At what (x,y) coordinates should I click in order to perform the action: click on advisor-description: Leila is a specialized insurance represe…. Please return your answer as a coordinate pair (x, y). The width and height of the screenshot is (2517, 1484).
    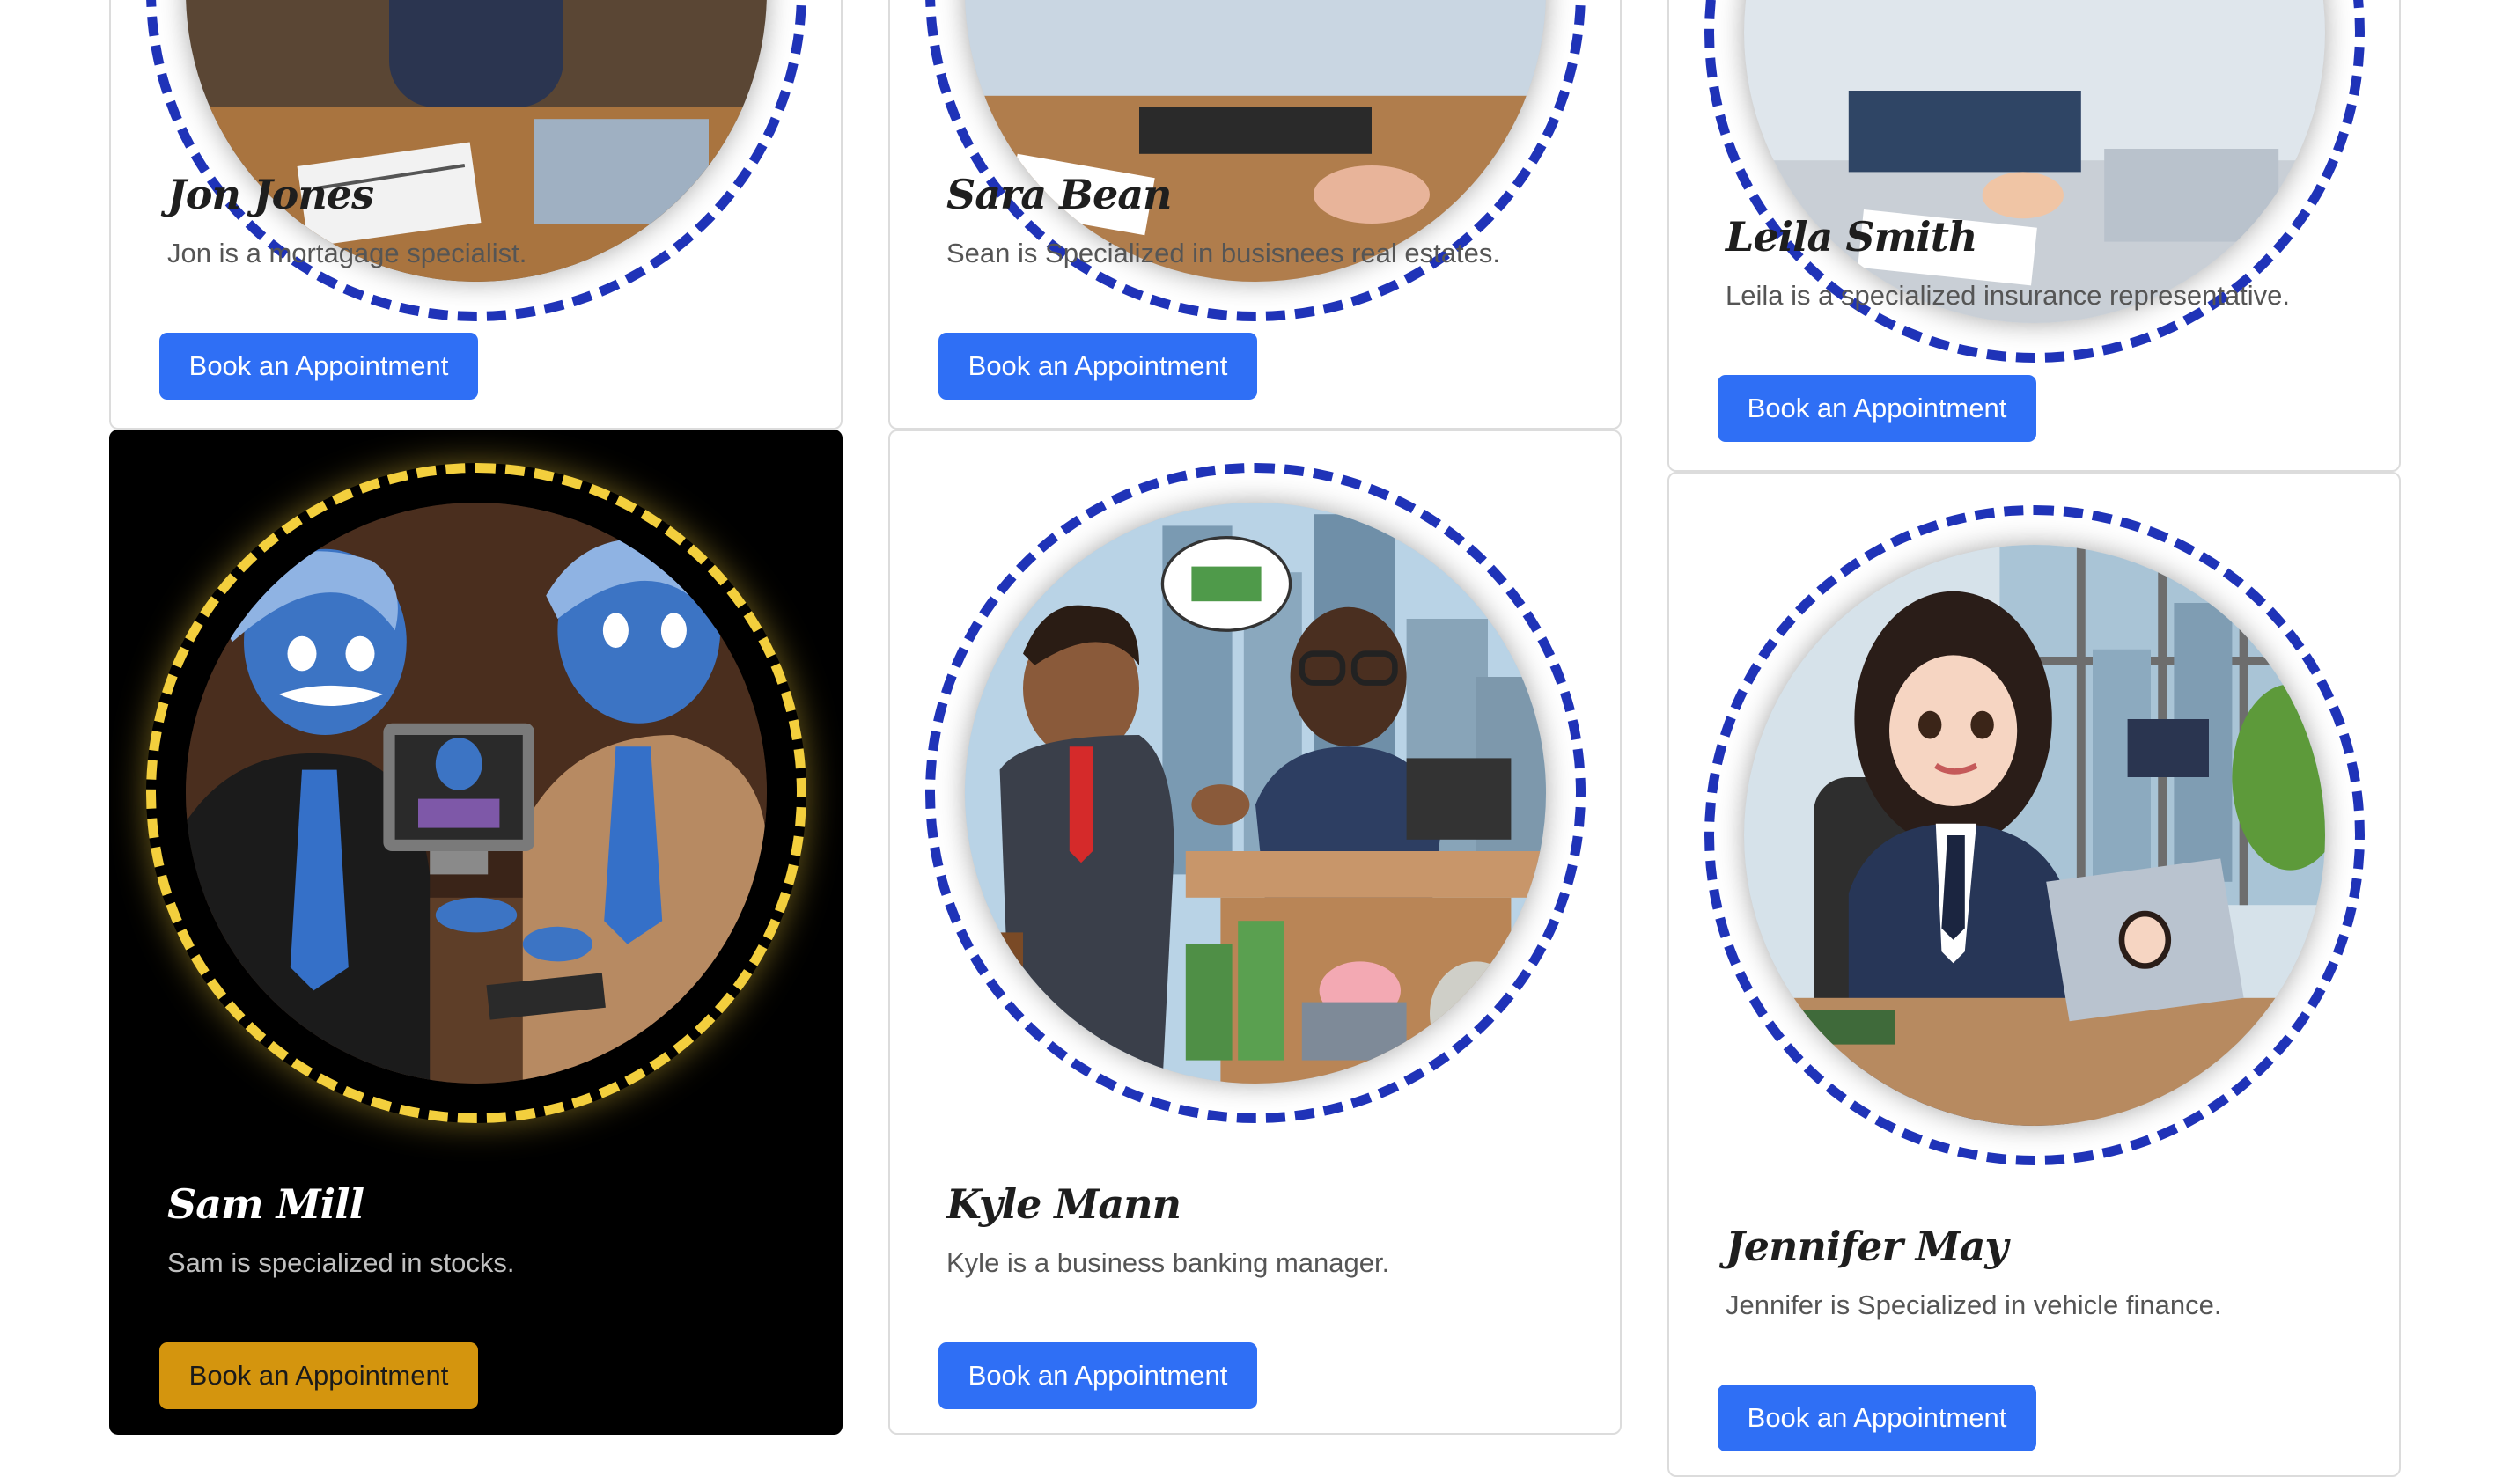
    Looking at the image, I should click on (2008, 296).